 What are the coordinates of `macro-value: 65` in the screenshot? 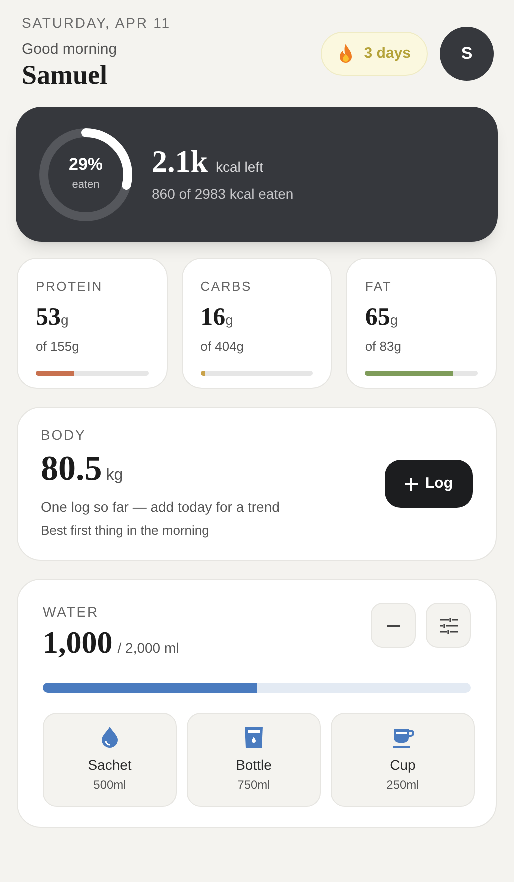 It's located at (377, 318).